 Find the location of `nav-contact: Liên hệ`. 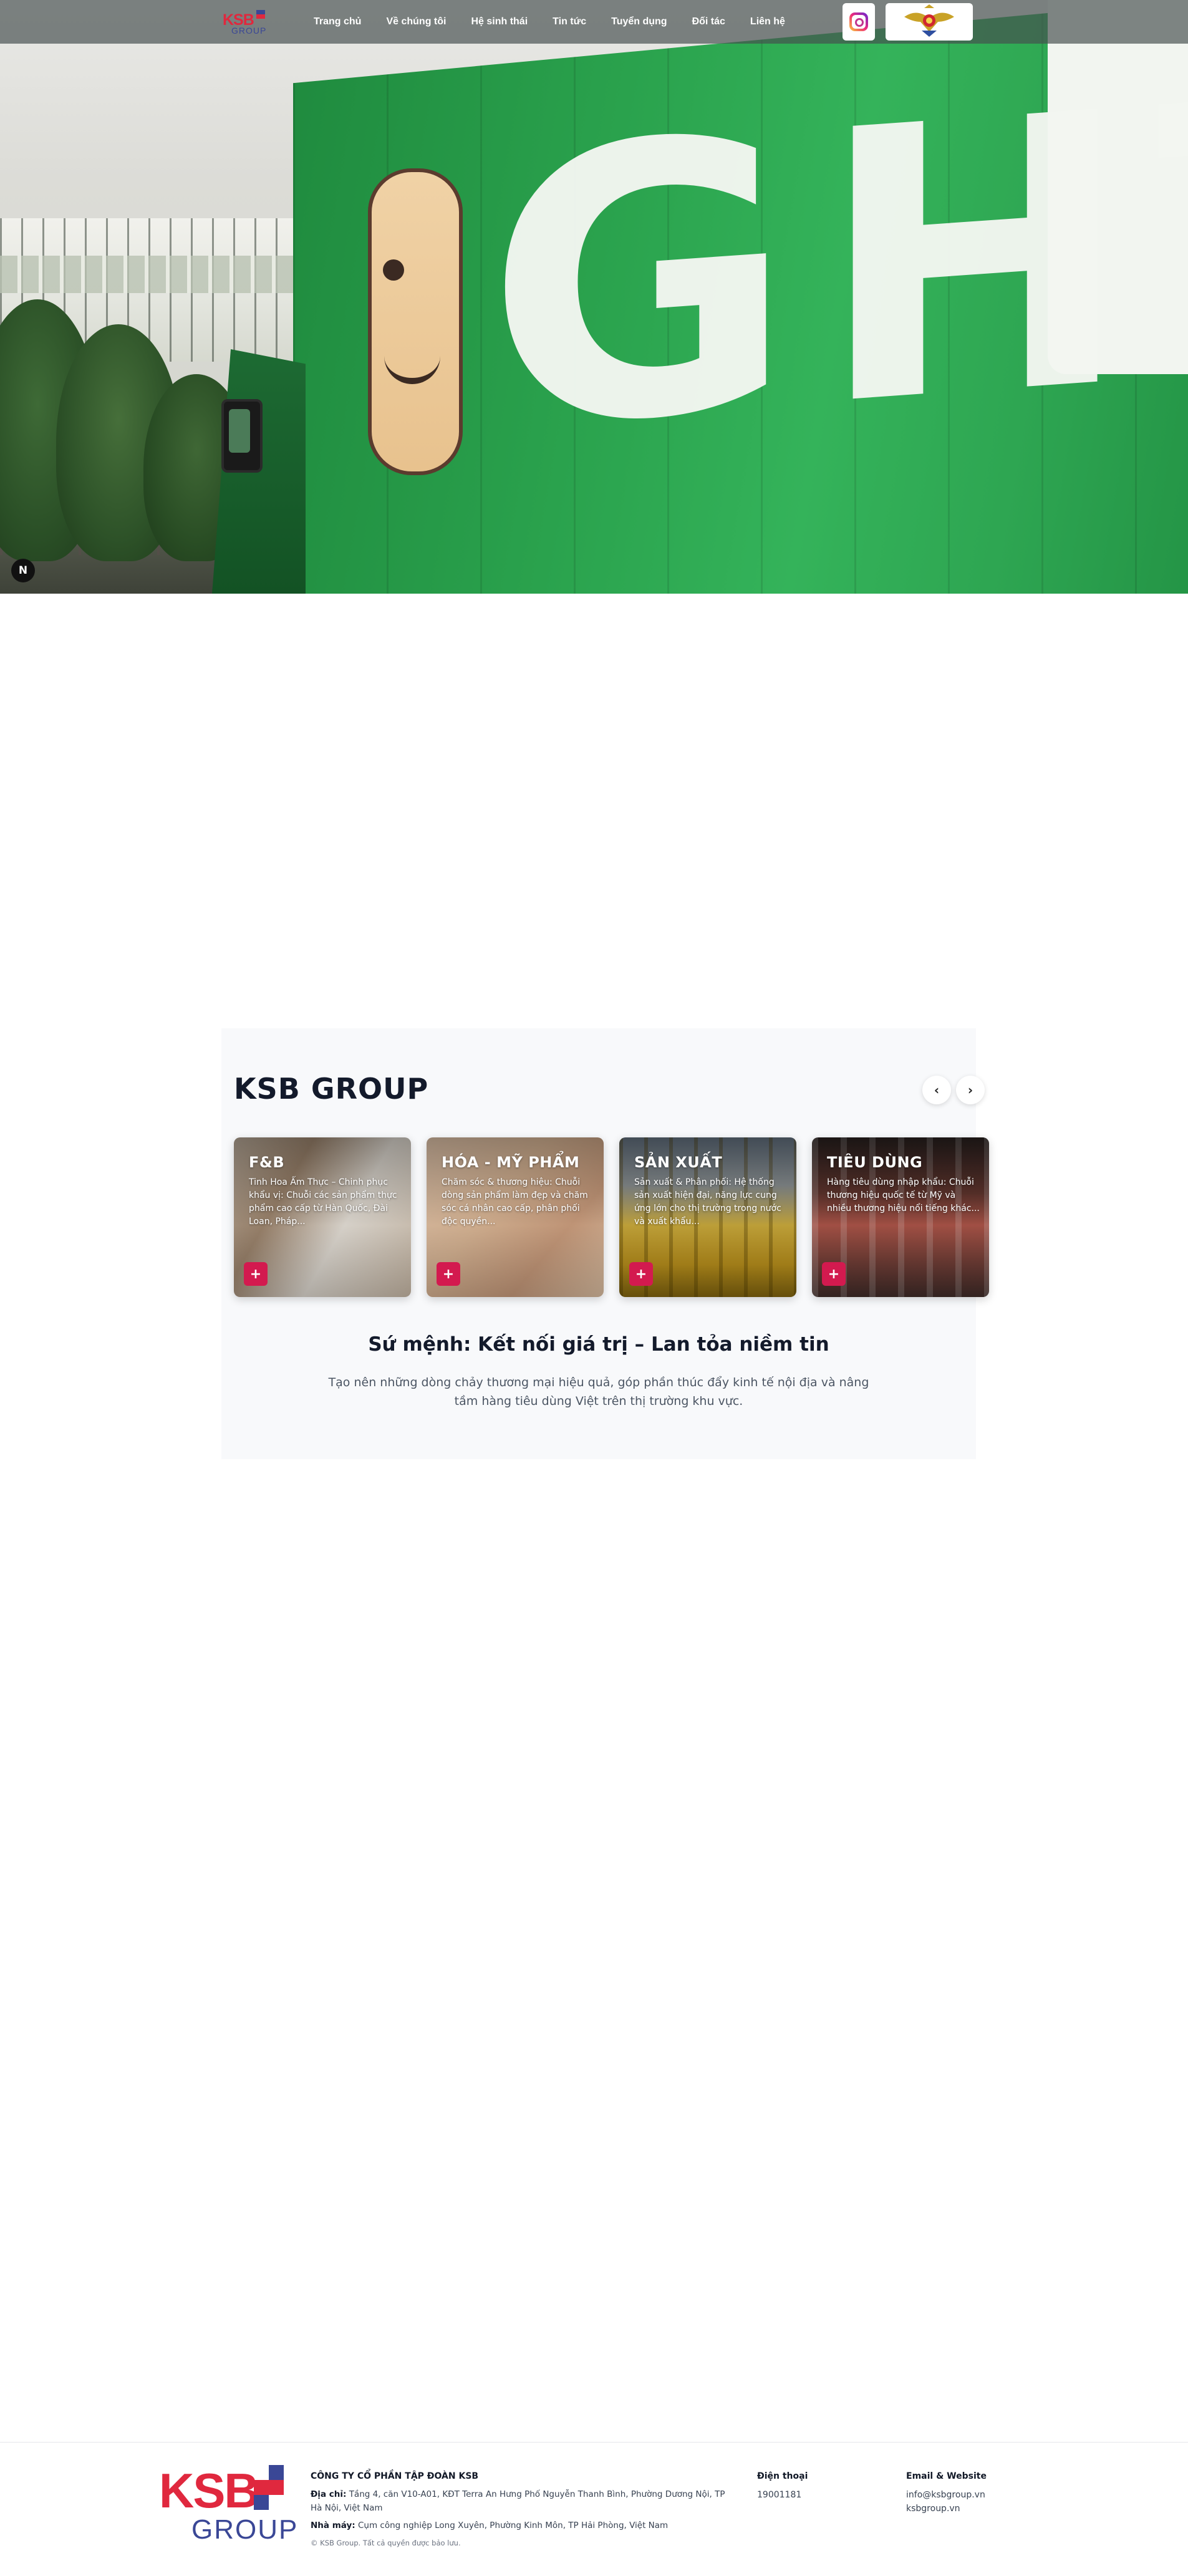

nav-contact: Liên hệ is located at coordinates (767, 21).